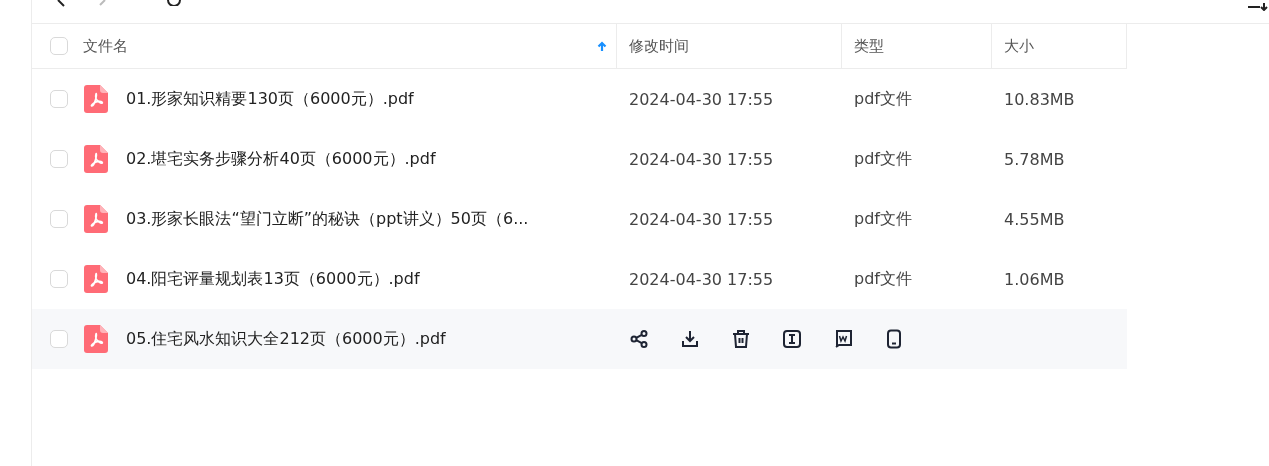 This screenshot has height=466, width=1269. I want to click on file-row: 02.堪宅实务步骤分析40页（6000元）.pdf 2024-04-30 17:55 pdf文件 5.78MB, so click(579, 159).